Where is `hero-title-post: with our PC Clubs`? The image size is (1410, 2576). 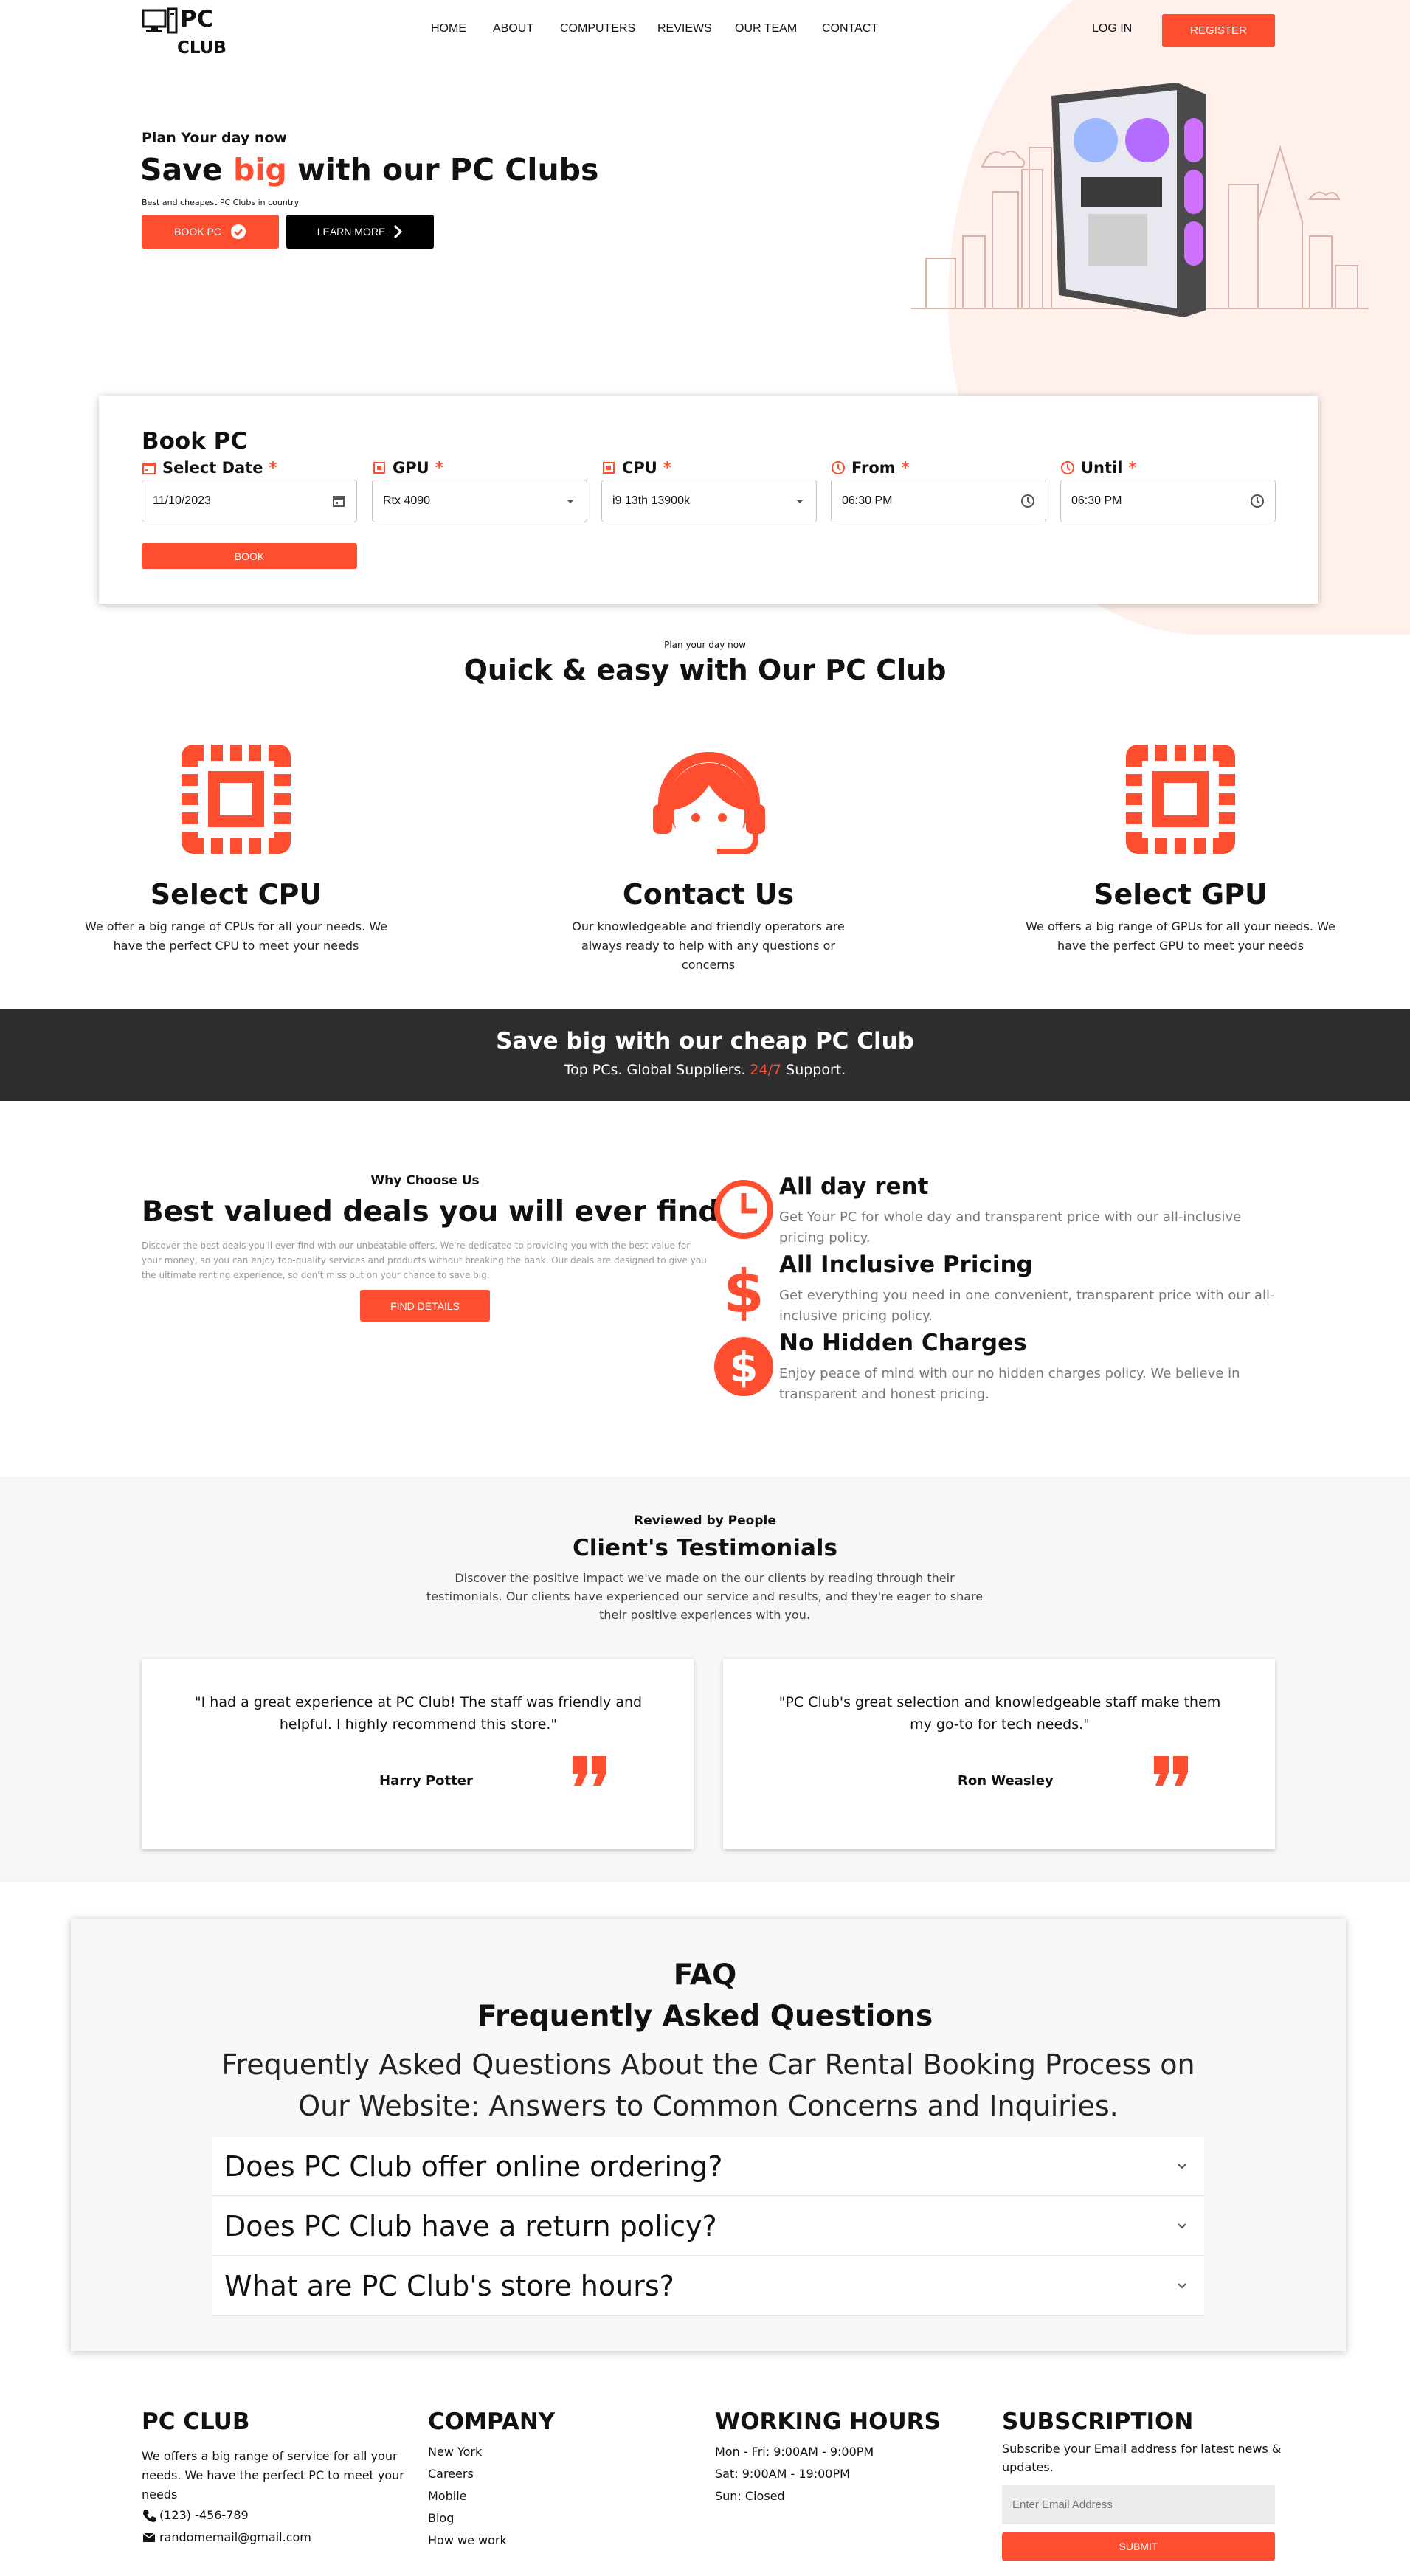 hero-title-post: with our PC Clubs is located at coordinates (442, 170).